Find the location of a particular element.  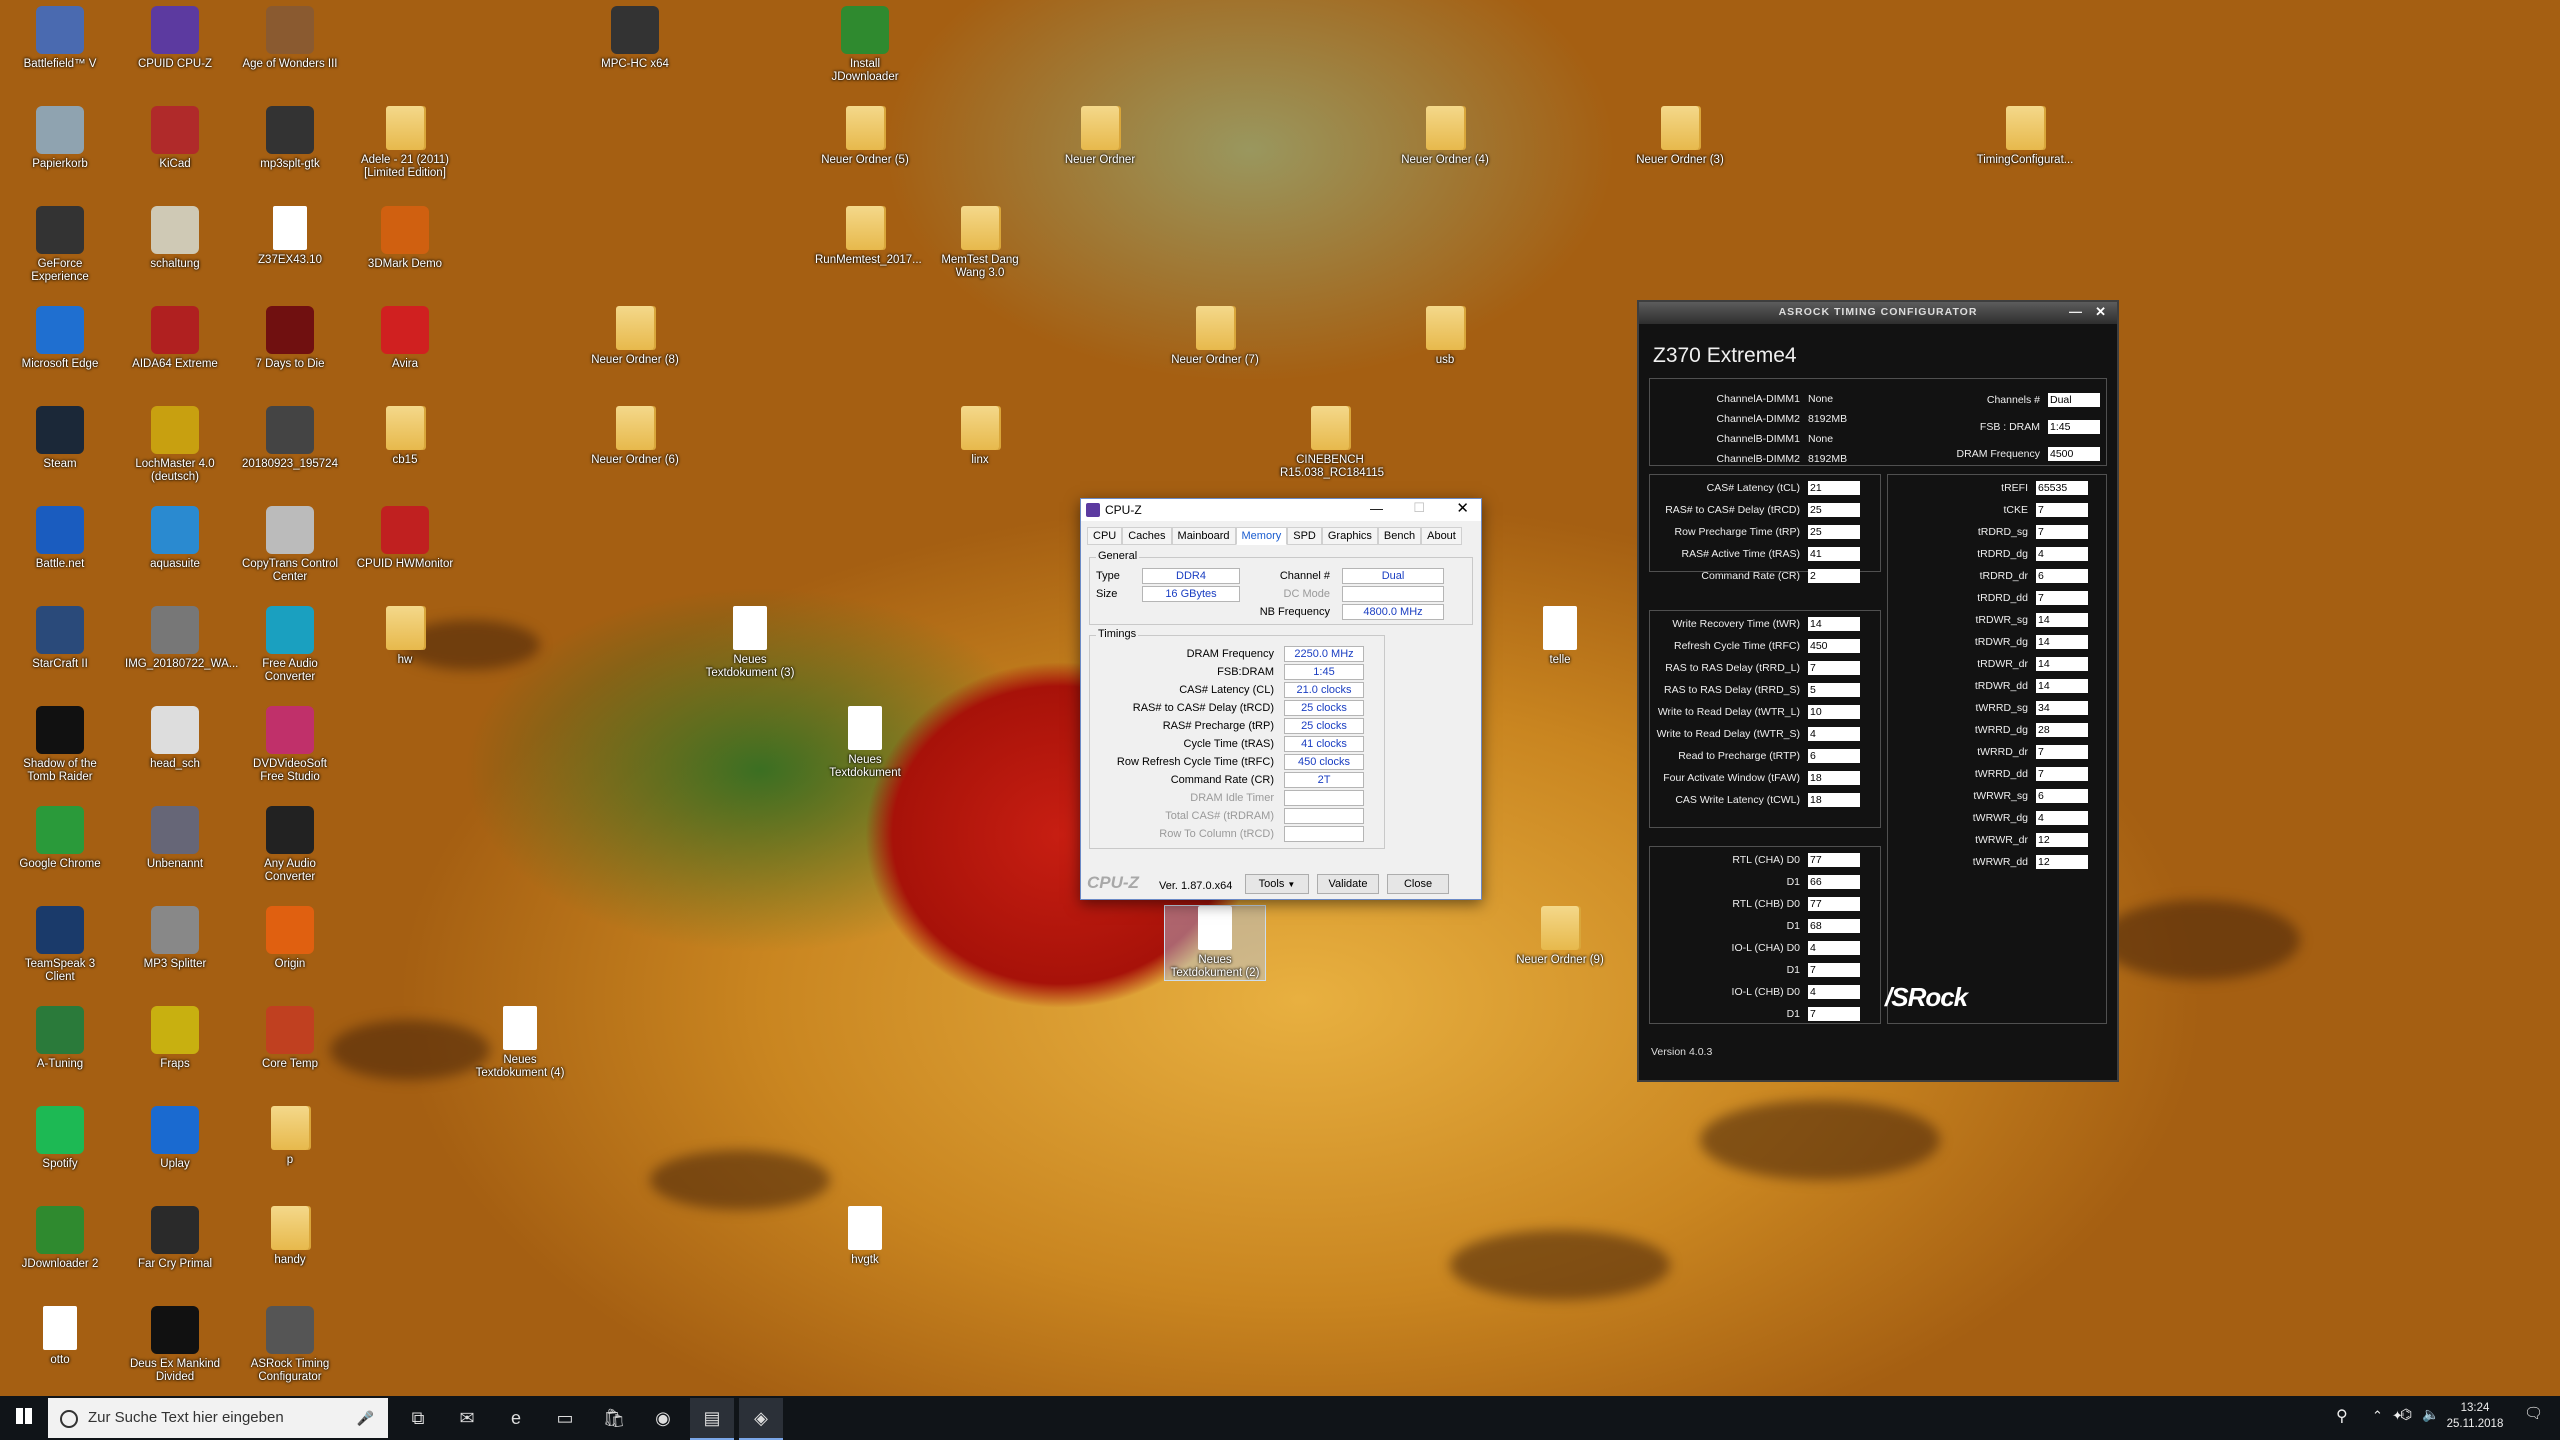

desktop-icon: Neuer Ordner (6) is located at coordinates (635, 436).